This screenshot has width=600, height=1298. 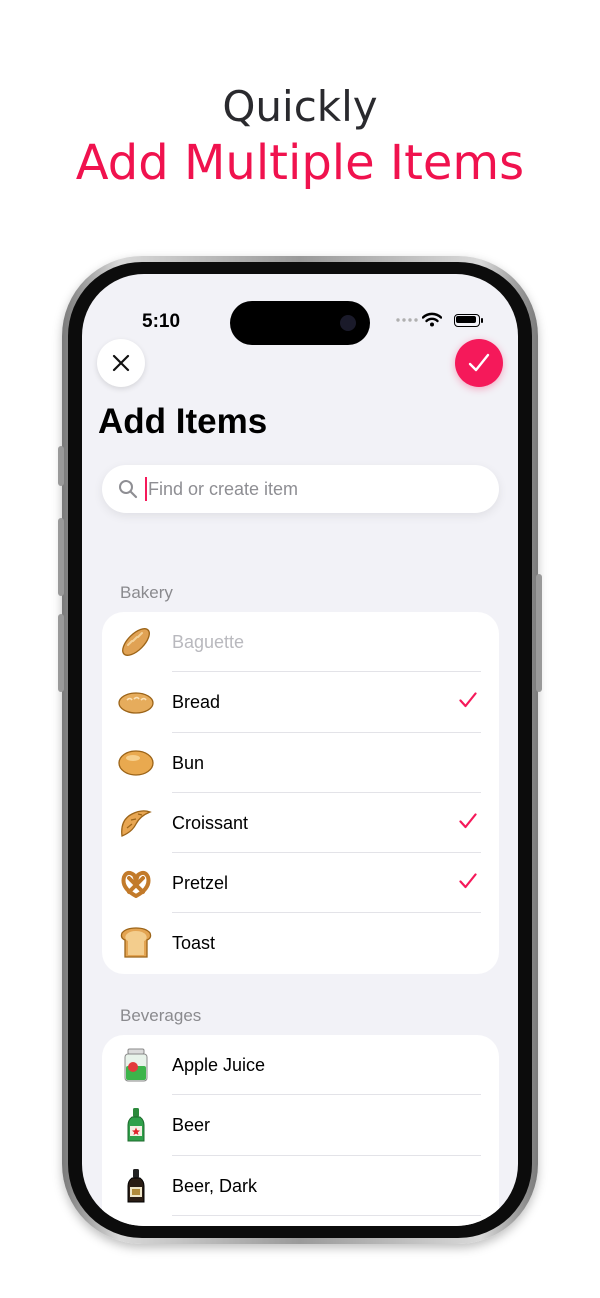 What do you see at coordinates (61, 466) in the screenshot?
I see `mute-switch` at bounding box center [61, 466].